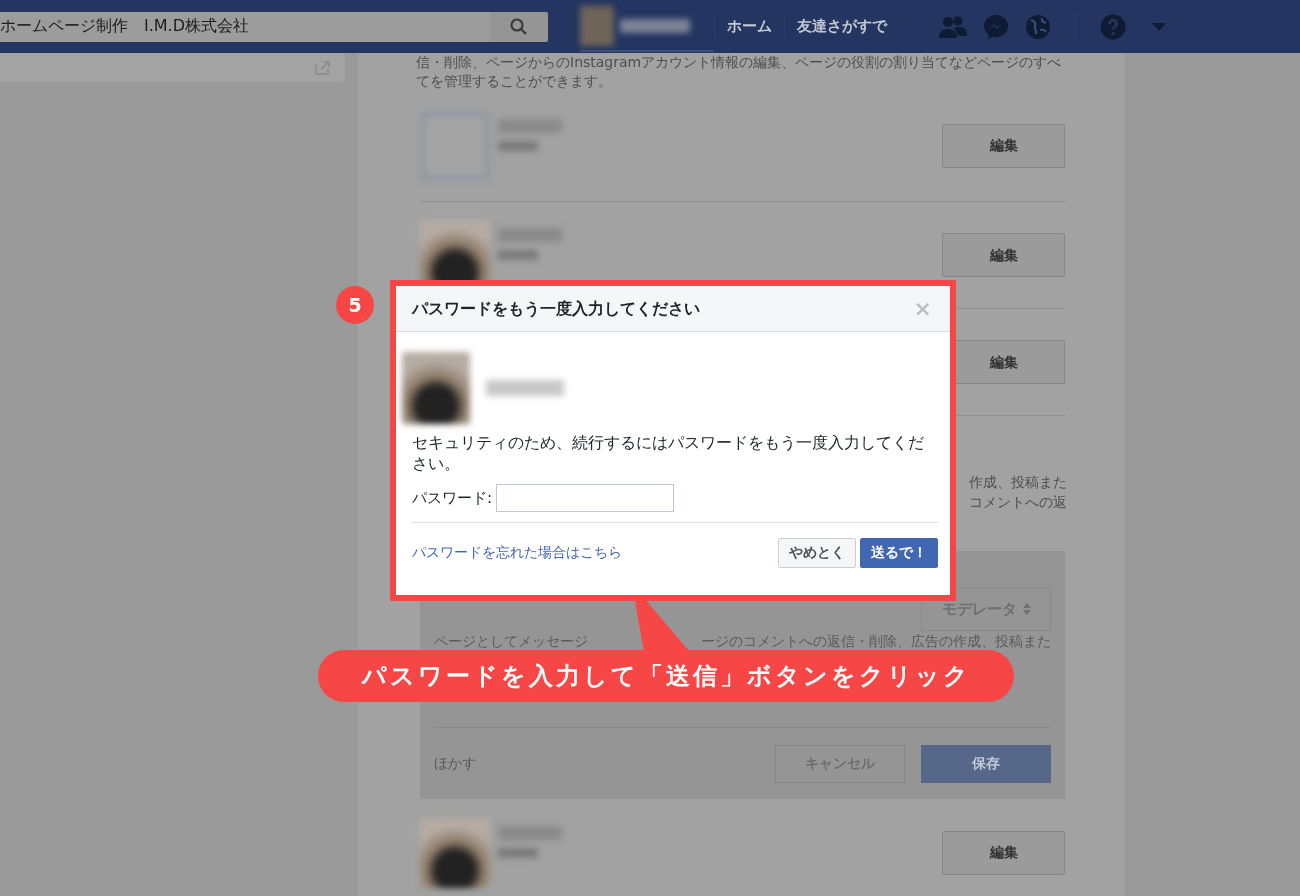 Image resolution: width=1300 pixels, height=896 pixels. Describe the element at coordinates (1018, 482) in the screenshot. I see `partial-text: 作成、投稿また` at that location.